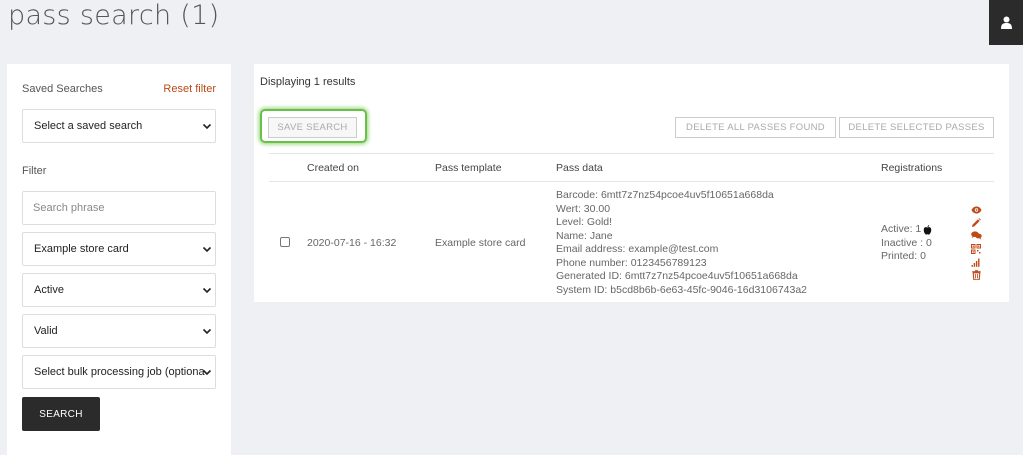 Image resolution: width=1023 pixels, height=455 pixels. What do you see at coordinates (285, 242) in the screenshot?
I see `row-select-checkbox` at bounding box center [285, 242].